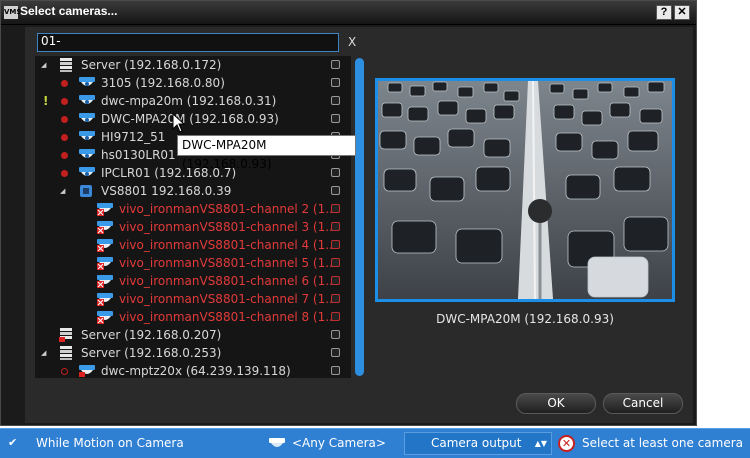  I want to click on tree-item: 3105 (192.168.0.80), so click(193, 83).